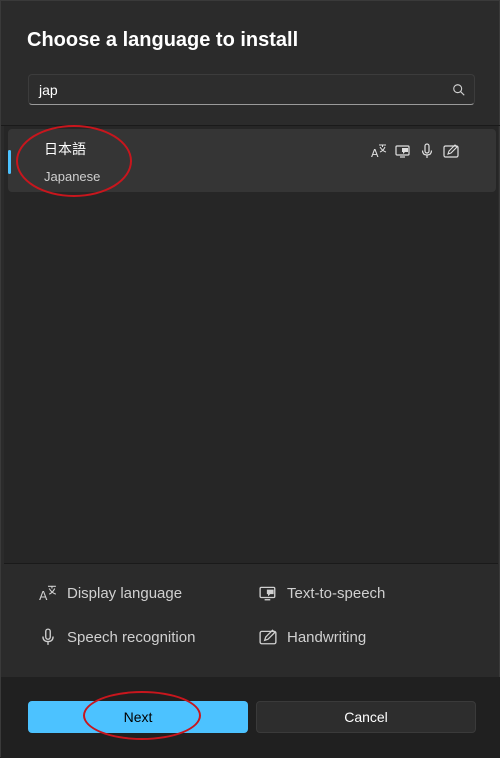  Describe the element at coordinates (459, 90) in the screenshot. I see `search-icon` at that location.